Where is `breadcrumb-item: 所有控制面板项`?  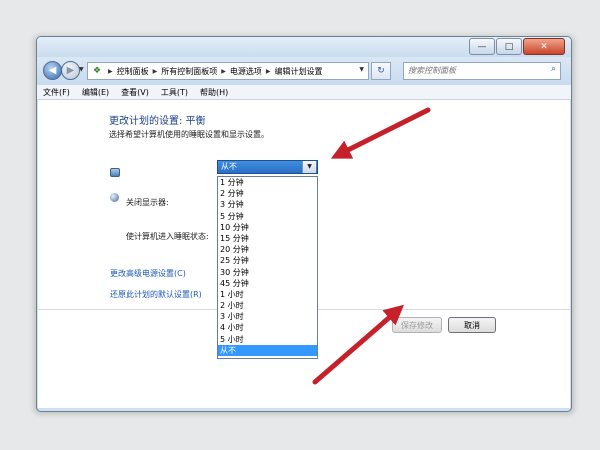 breadcrumb-item: 所有控制面板项 is located at coordinates (189, 71).